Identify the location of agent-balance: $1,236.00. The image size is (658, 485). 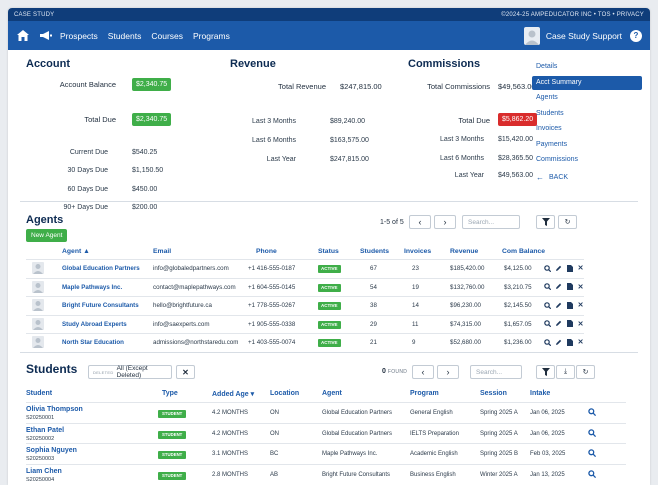
(518, 342).